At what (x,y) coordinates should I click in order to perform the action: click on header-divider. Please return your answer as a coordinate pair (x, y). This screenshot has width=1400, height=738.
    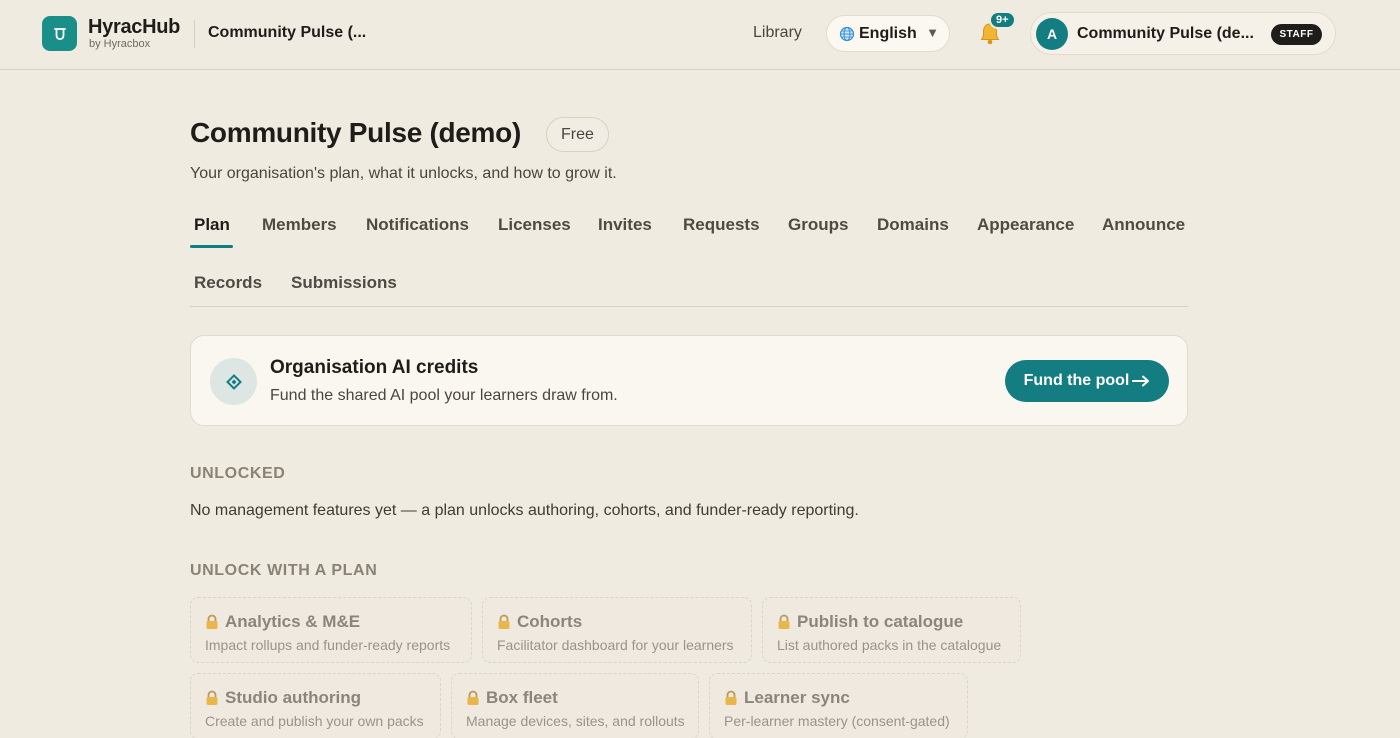
    Looking at the image, I should click on (194, 34).